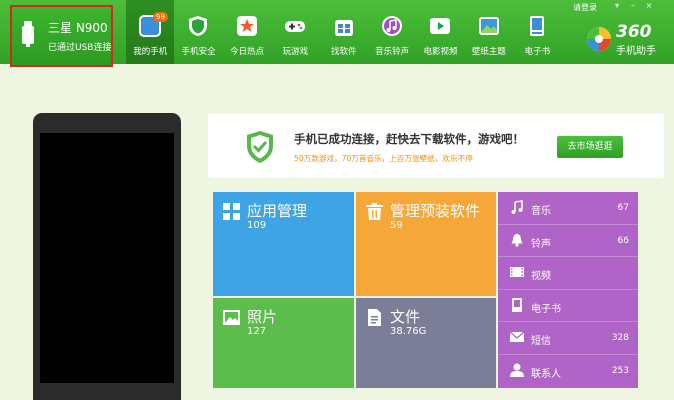 This screenshot has width=674, height=400. What do you see at coordinates (599, 39) in the screenshot?
I see `logo-ball-icon` at bounding box center [599, 39].